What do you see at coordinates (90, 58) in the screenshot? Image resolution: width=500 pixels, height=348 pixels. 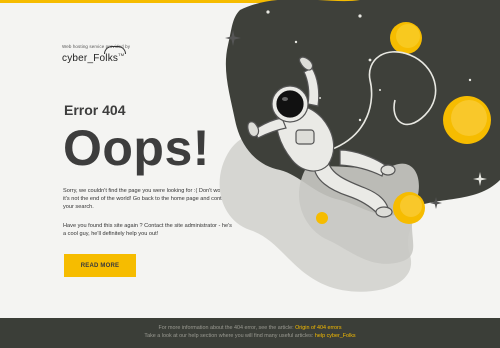 I see `brand-logo-text: cyber_Folks` at bounding box center [90, 58].